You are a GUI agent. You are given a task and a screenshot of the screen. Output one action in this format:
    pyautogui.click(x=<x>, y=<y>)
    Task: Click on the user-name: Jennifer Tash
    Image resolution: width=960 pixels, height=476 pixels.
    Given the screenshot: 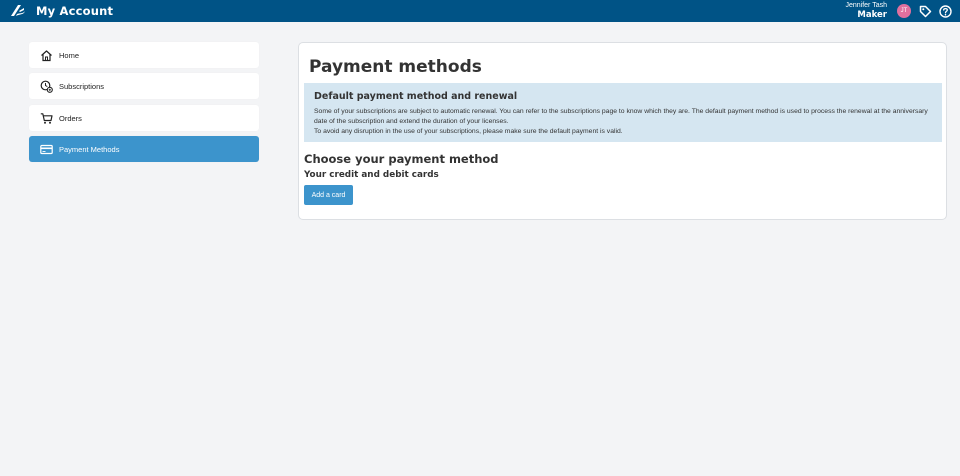 What is the action you would take?
    pyautogui.click(x=866, y=5)
    